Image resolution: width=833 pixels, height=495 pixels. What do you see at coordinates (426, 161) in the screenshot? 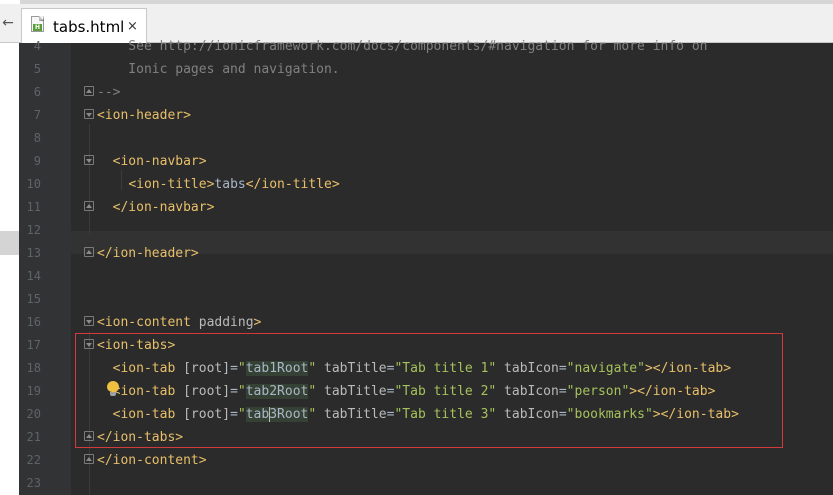
I see `code-line: 9 <ion-navbar>` at bounding box center [426, 161].